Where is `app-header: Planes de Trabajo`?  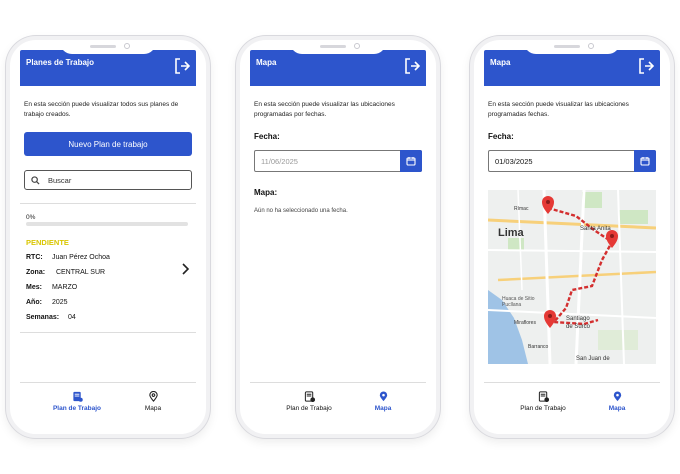
app-header: Planes de Trabajo is located at coordinates (108, 68).